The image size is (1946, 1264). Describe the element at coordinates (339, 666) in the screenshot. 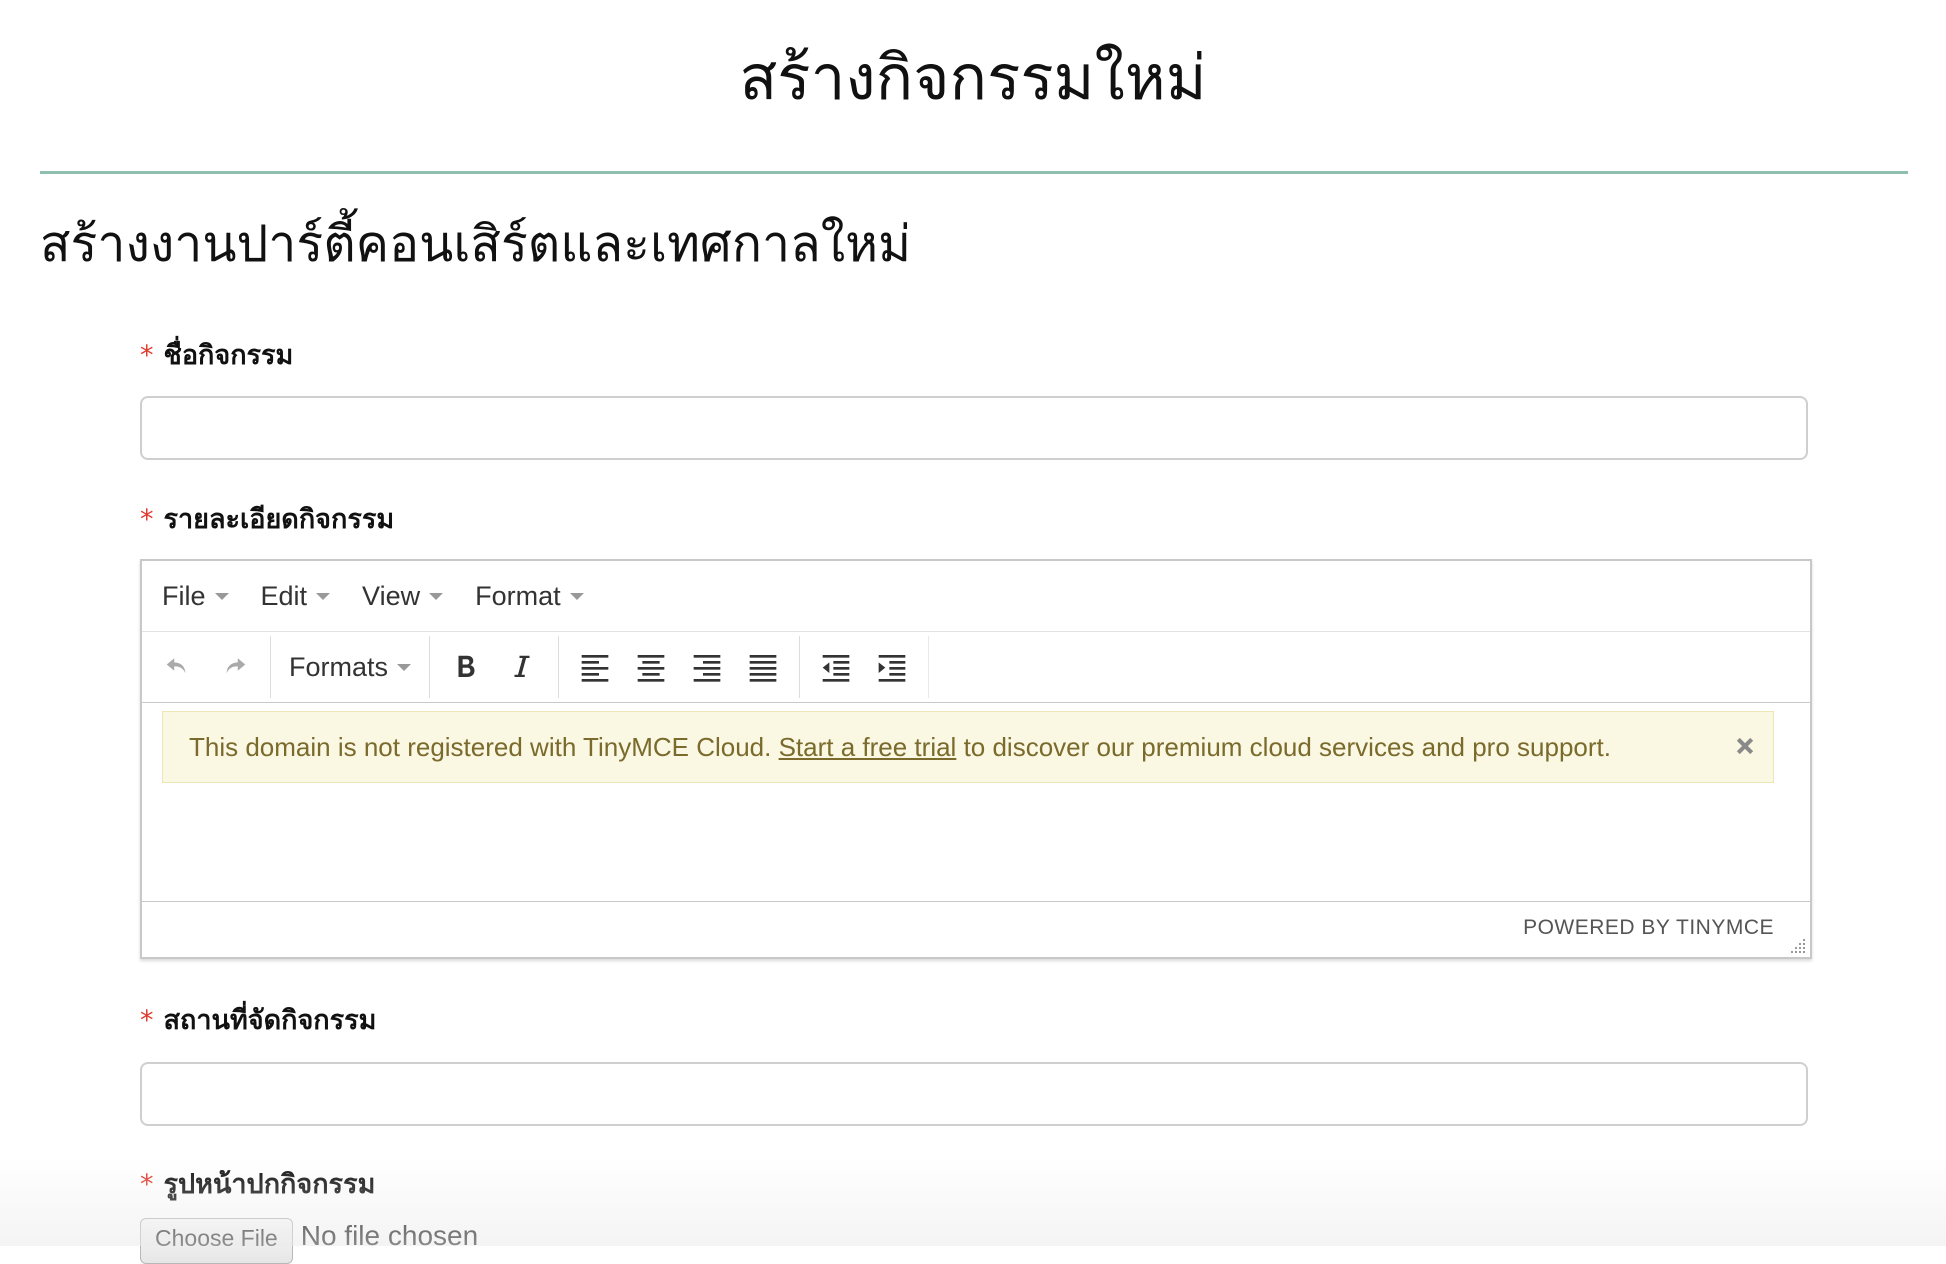

I see `formats-label: Formats` at that location.